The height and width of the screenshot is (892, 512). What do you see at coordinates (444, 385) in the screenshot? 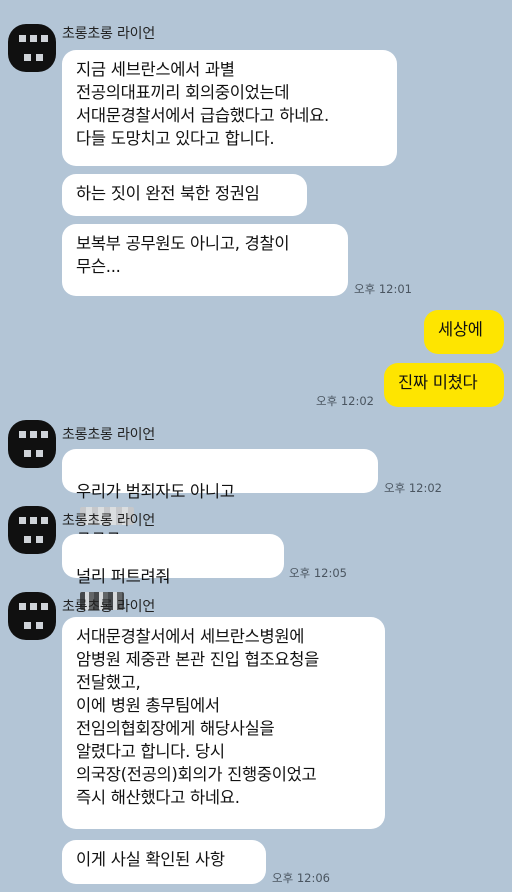
I see `my-message-bubble: 진짜 미쳤다` at bounding box center [444, 385].